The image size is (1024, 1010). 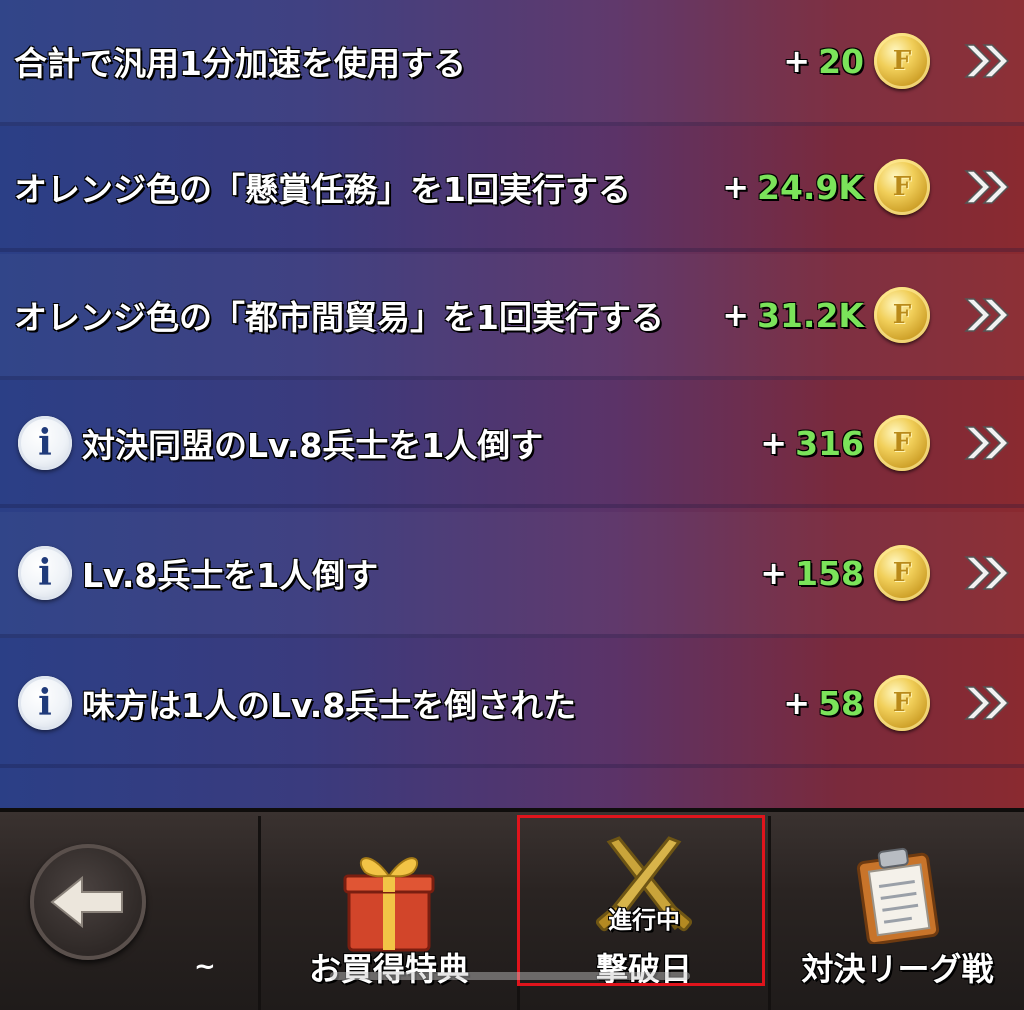 What do you see at coordinates (897, 969) in the screenshot?
I see `tab-label: 対決リーグ戦` at bounding box center [897, 969].